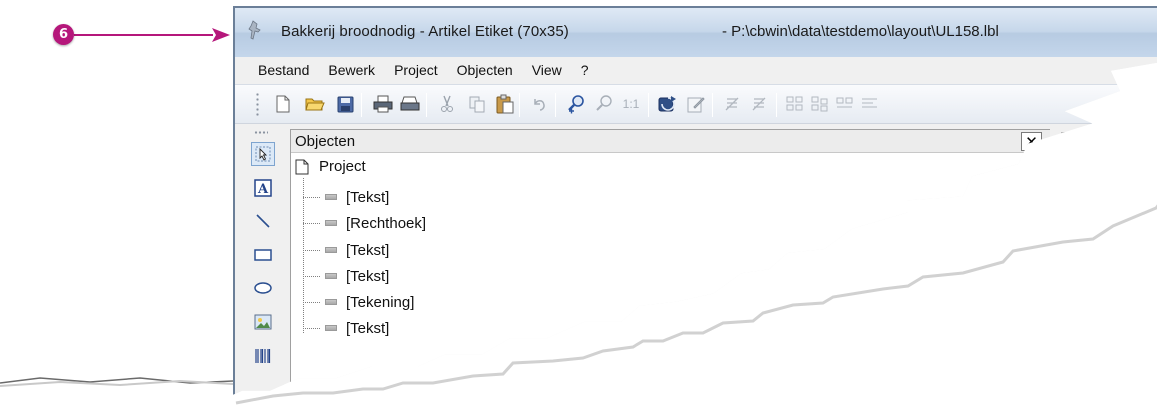 Image resolution: width=1157 pixels, height=411 pixels. Describe the element at coordinates (605, 104) in the screenshot. I see `zoom-out-icon` at that location.